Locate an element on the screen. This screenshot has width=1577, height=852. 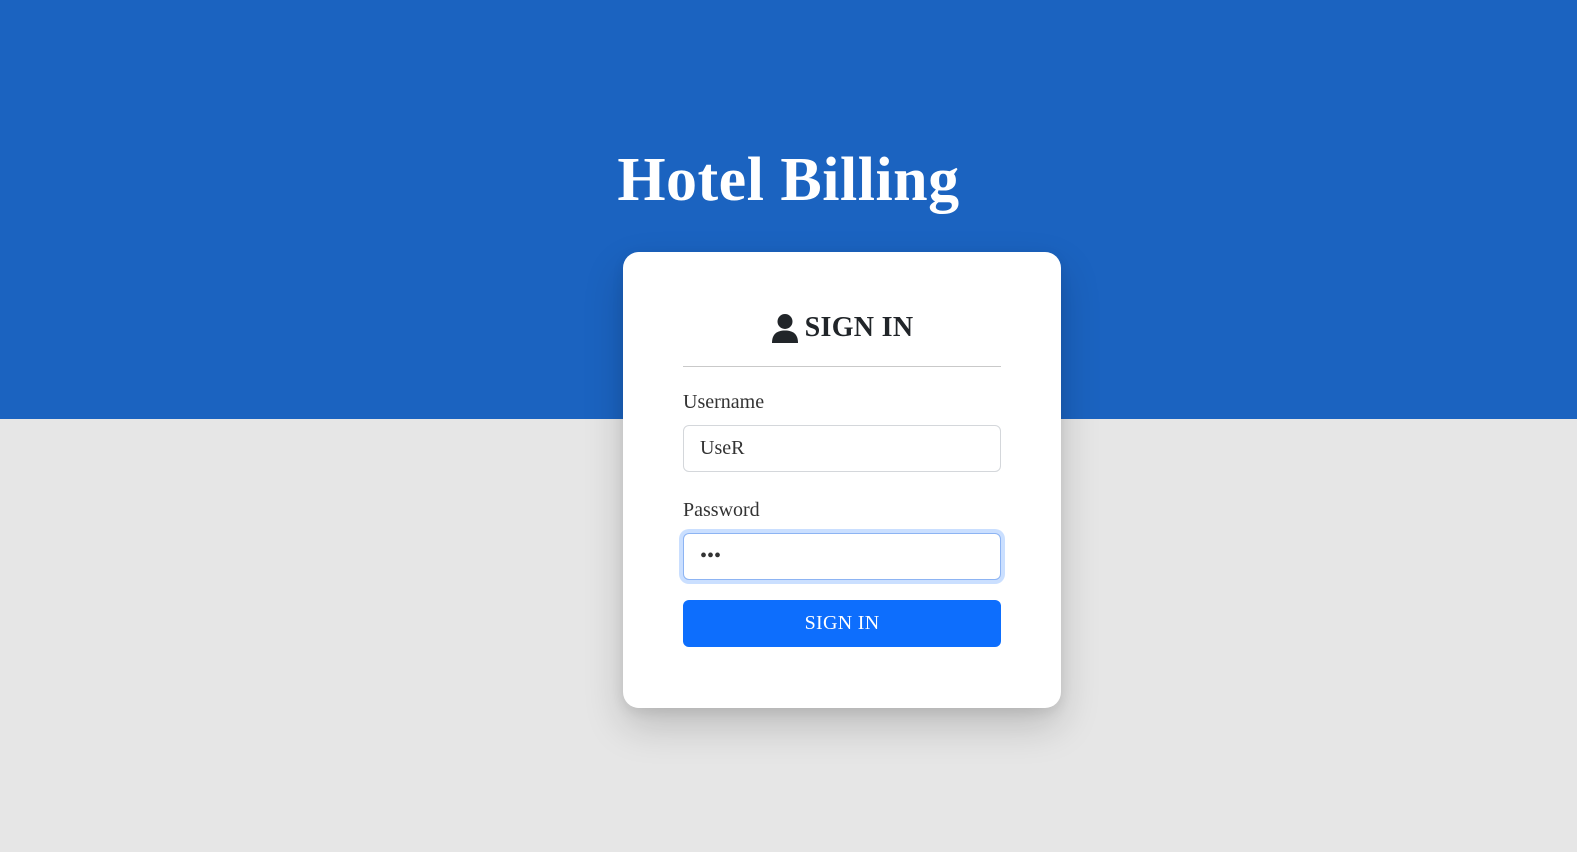
username-label: Username is located at coordinates (724, 402).